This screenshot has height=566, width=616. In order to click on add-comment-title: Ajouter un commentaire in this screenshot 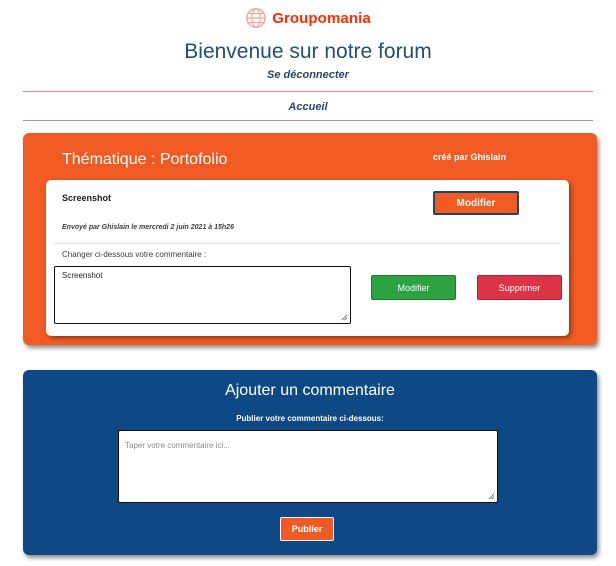, I will do `click(310, 390)`.